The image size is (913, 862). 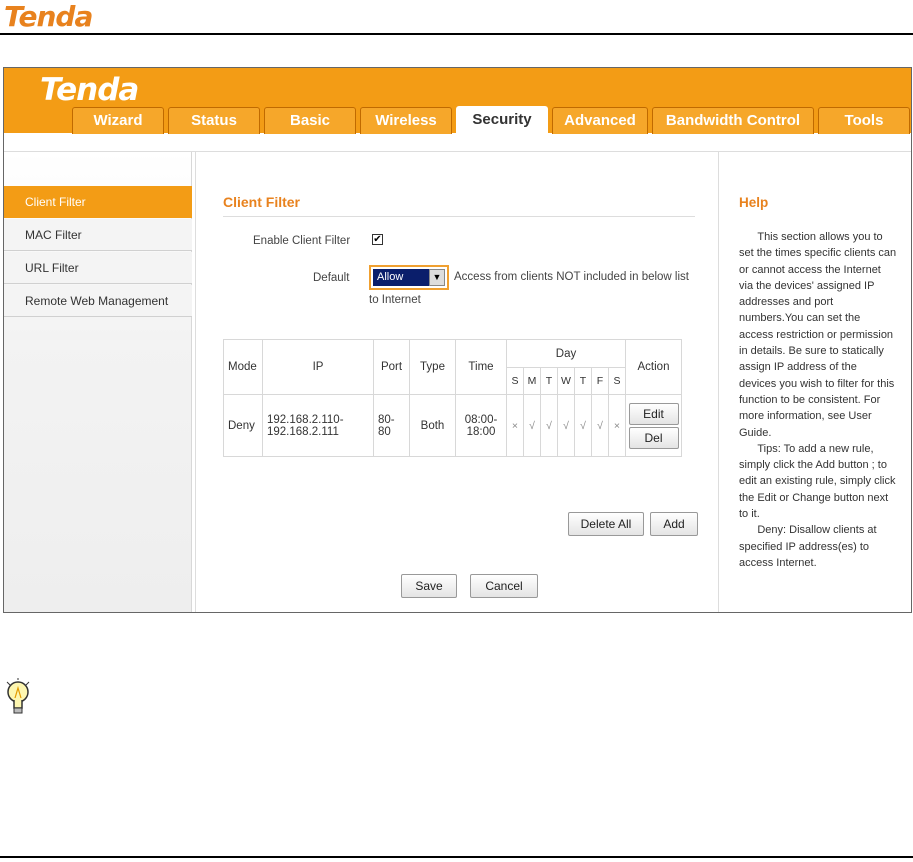 What do you see at coordinates (98, 301) in the screenshot?
I see `sidebar-item-remote-web-management: Remote Web Management` at bounding box center [98, 301].